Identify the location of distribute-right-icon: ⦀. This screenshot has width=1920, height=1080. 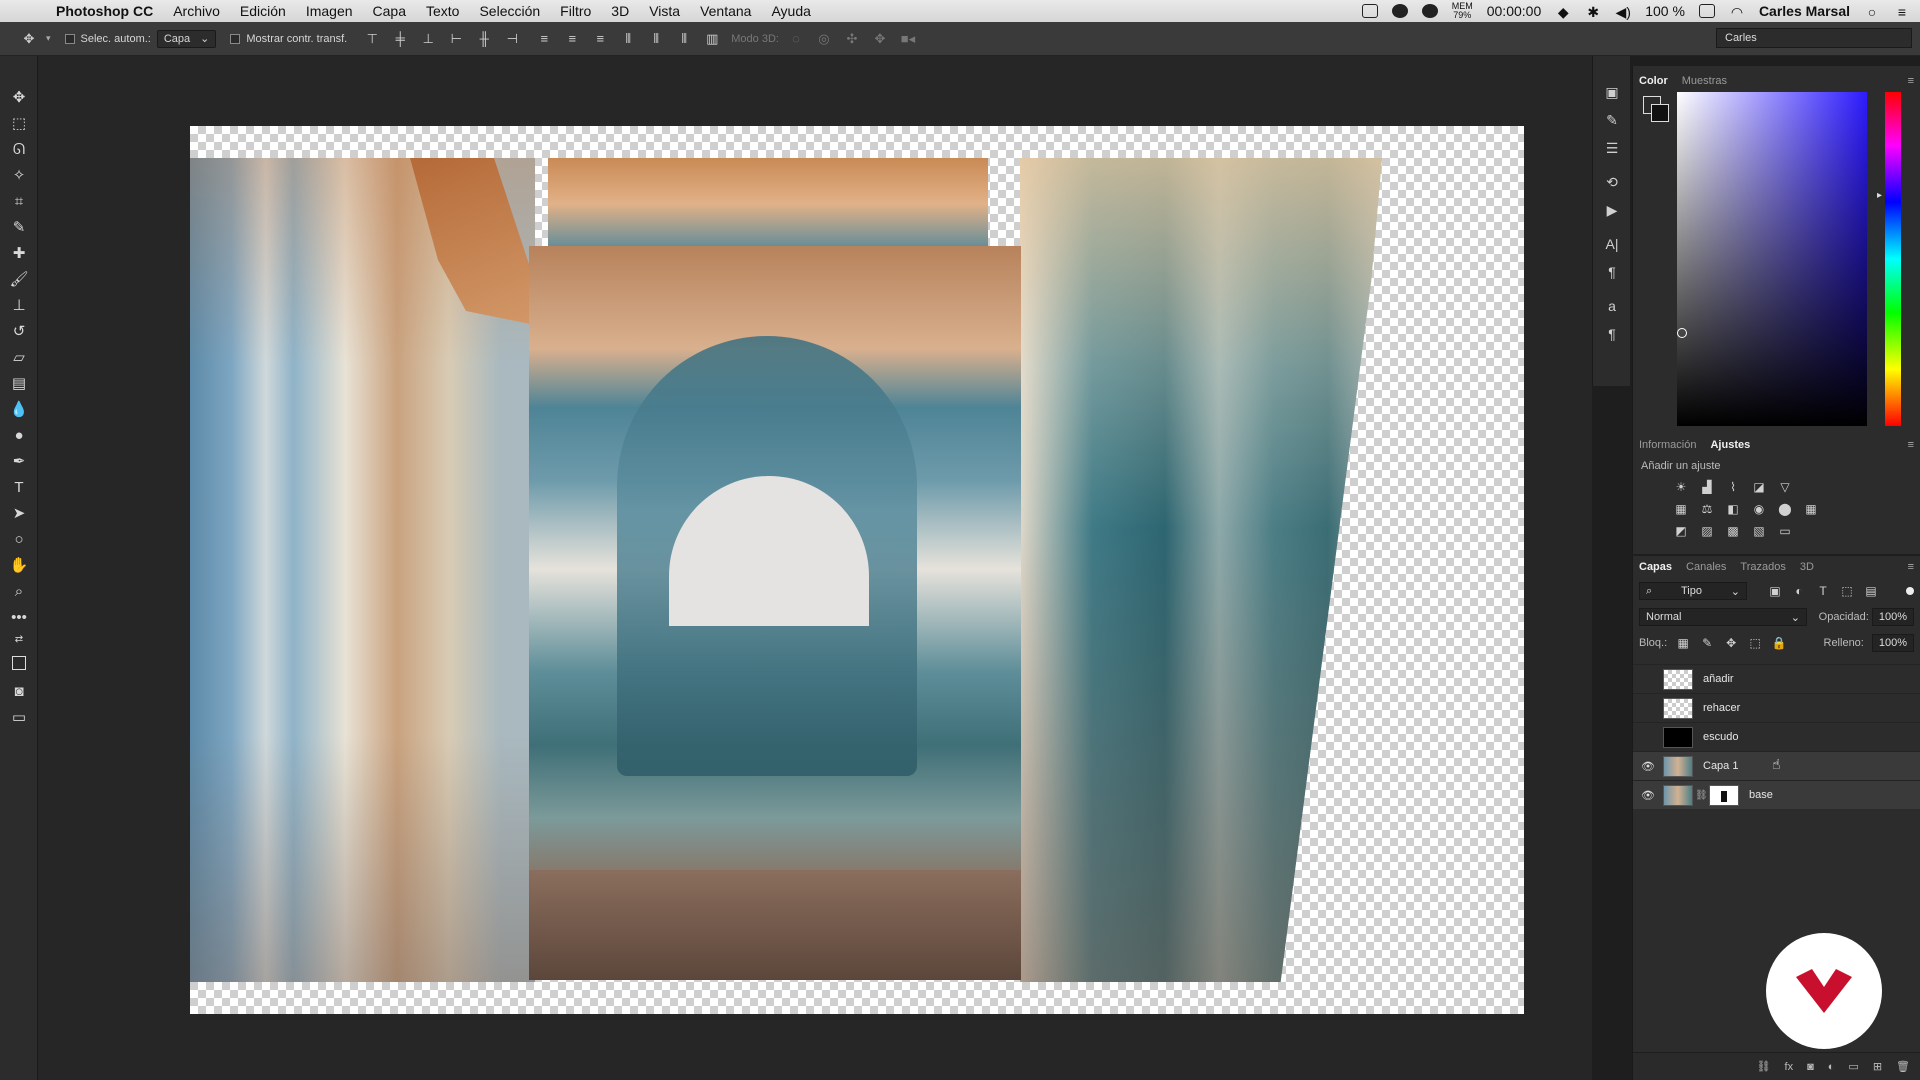
(684, 39).